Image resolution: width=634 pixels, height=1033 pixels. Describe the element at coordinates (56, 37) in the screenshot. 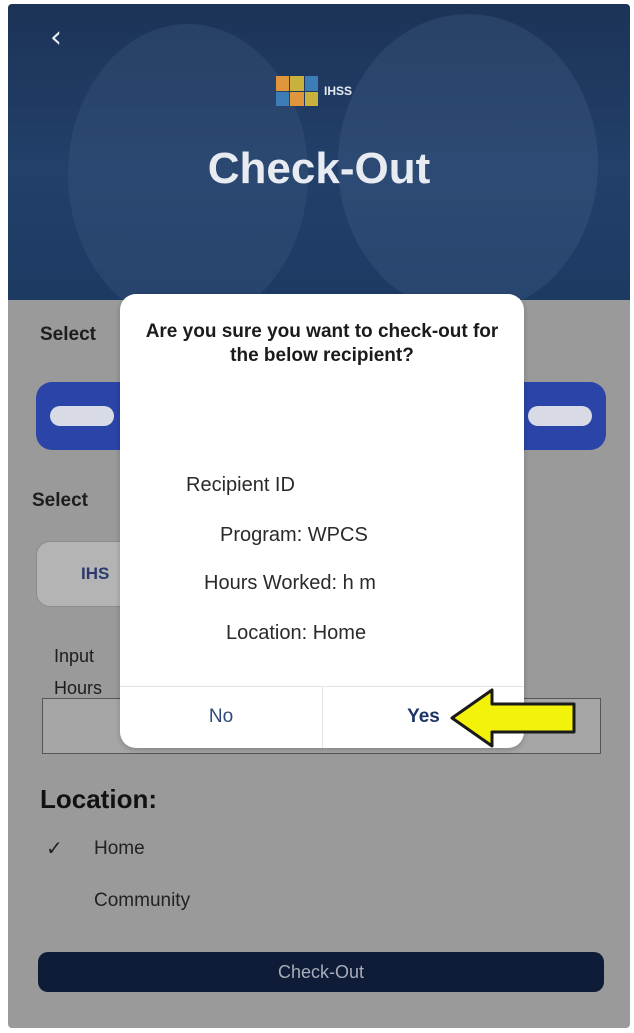

I see `chevron-left-icon: ‹` at that location.